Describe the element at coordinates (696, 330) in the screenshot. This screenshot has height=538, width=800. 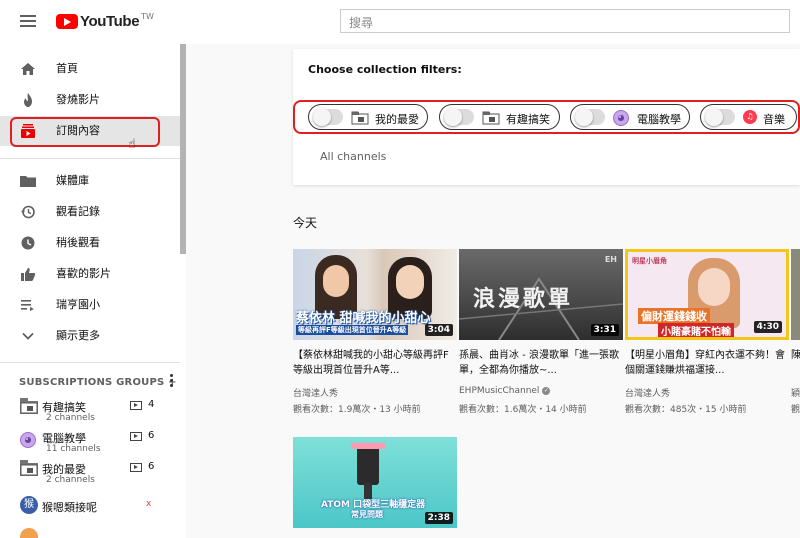
I see `thumbnail-caption-sub: 小賭豪賭不怕輸` at that location.